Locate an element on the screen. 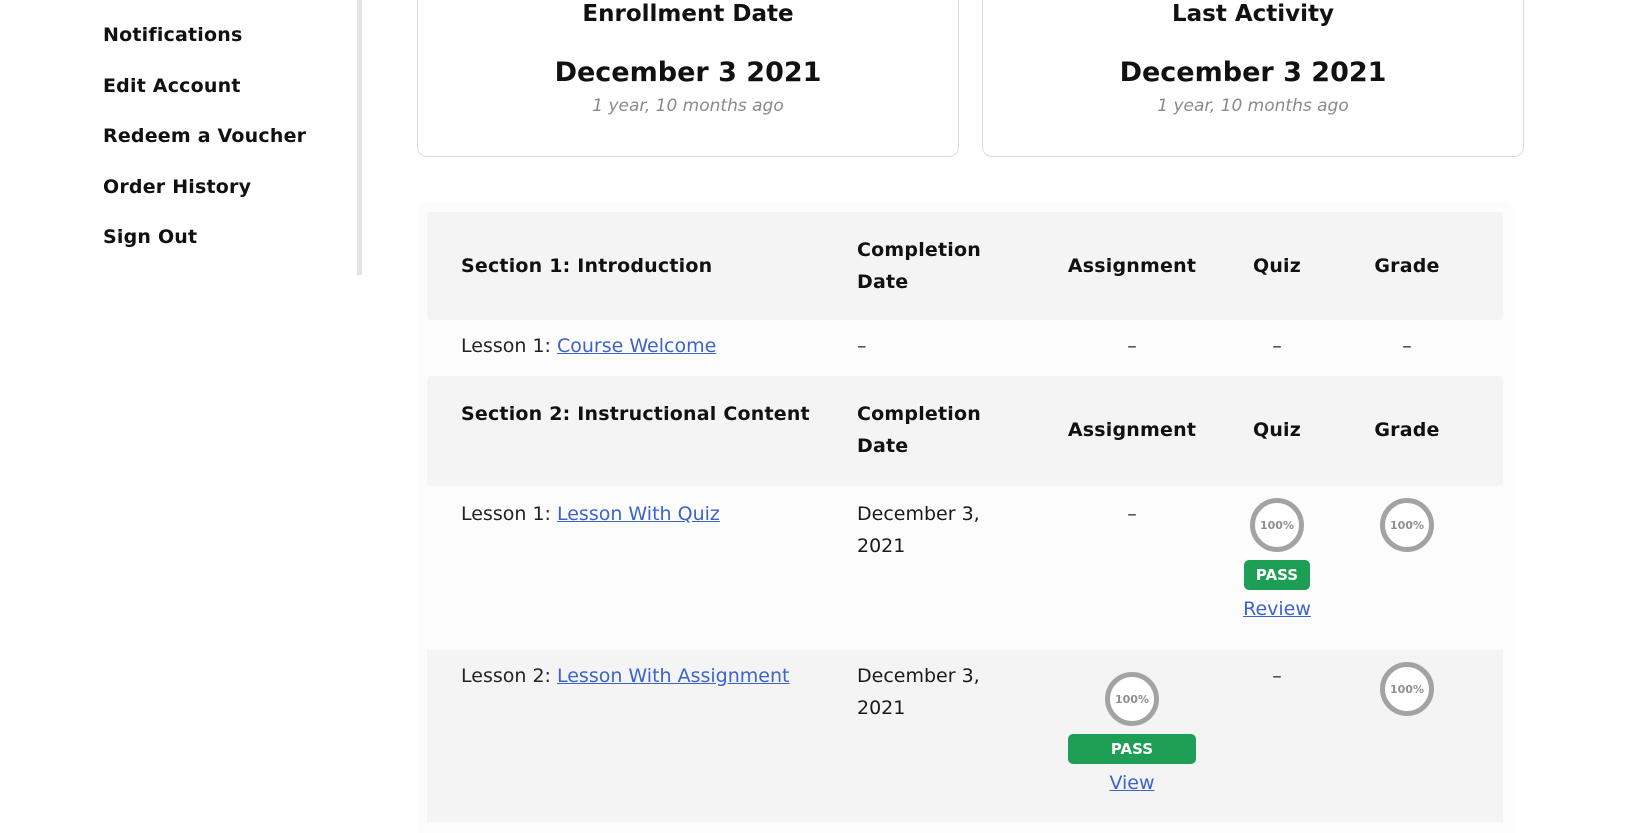  section-title: Section 2: Instructional Content is located at coordinates (635, 414).